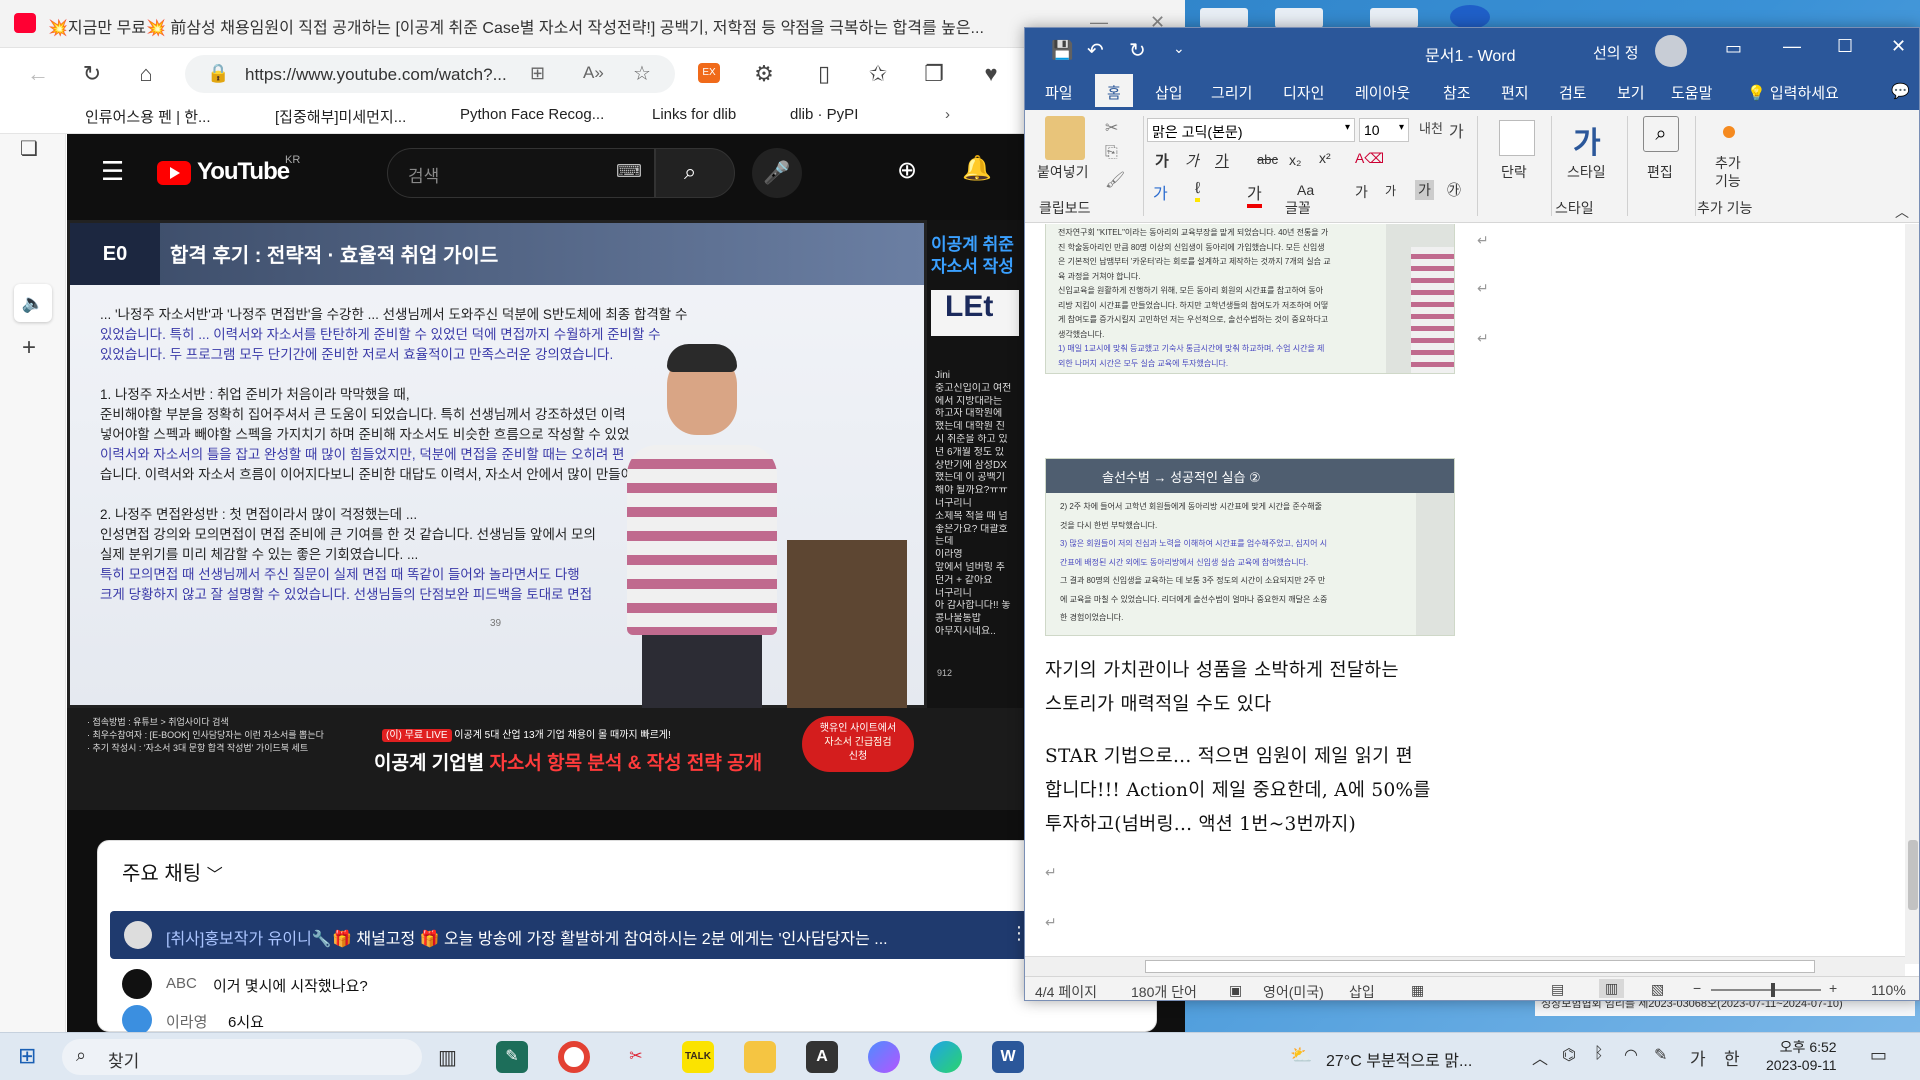 This screenshot has width=1920, height=1080. Describe the element at coordinates (695, 173) in the screenshot. I see `search-button: ⌕` at that location.